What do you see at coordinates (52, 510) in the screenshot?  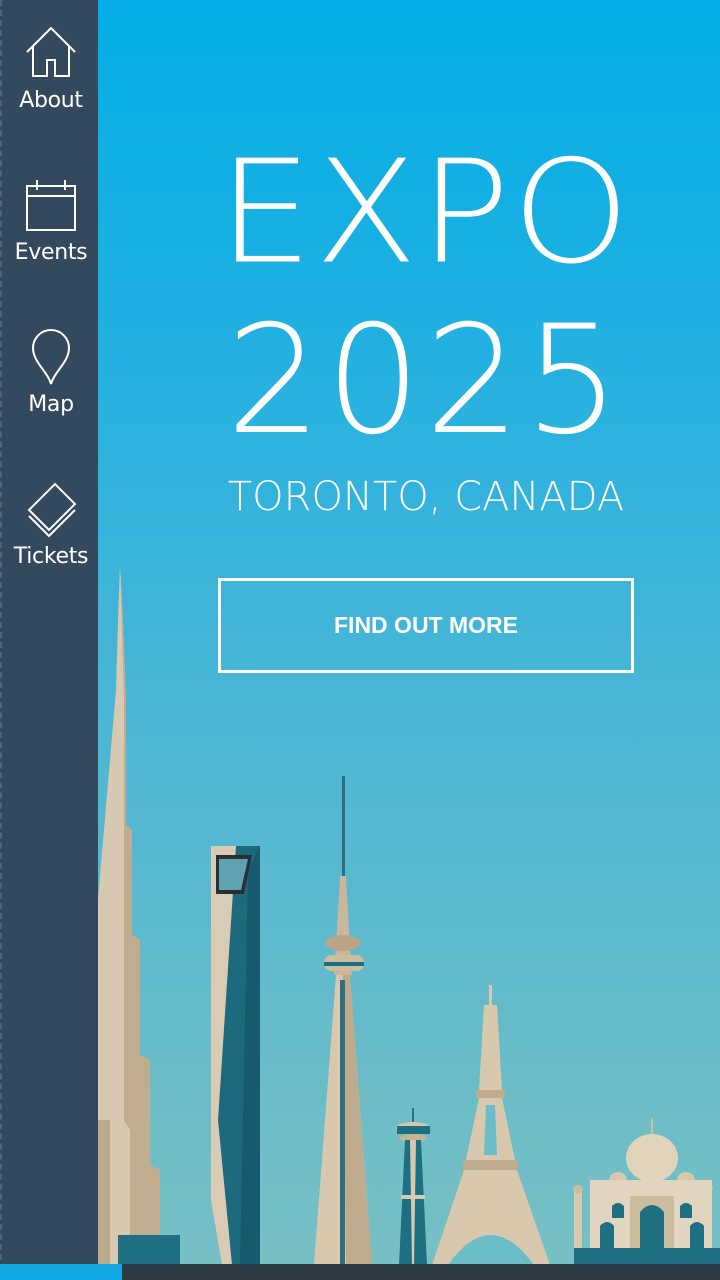 I see `ticket-icon` at bounding box center [52, 510].